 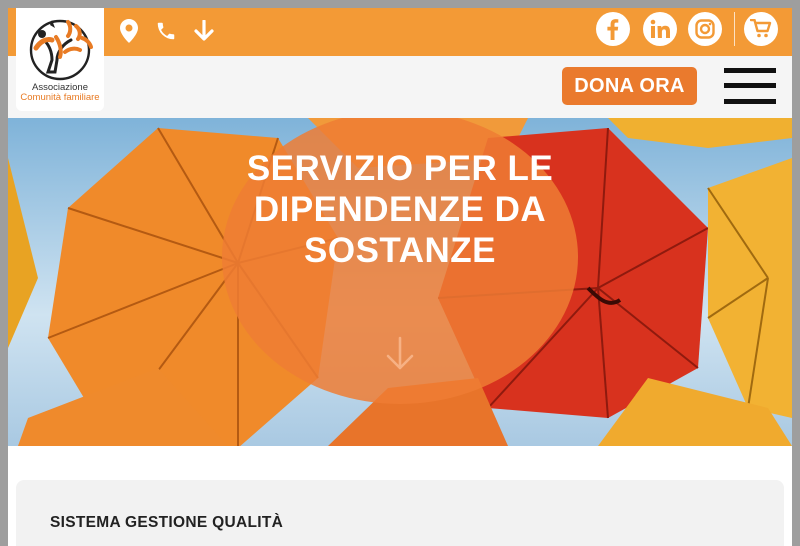 What do you see at coordinates (400, 354) in the screenshot?
I see `scroll-down-arrow-icon` at bounding box center [400, 354].